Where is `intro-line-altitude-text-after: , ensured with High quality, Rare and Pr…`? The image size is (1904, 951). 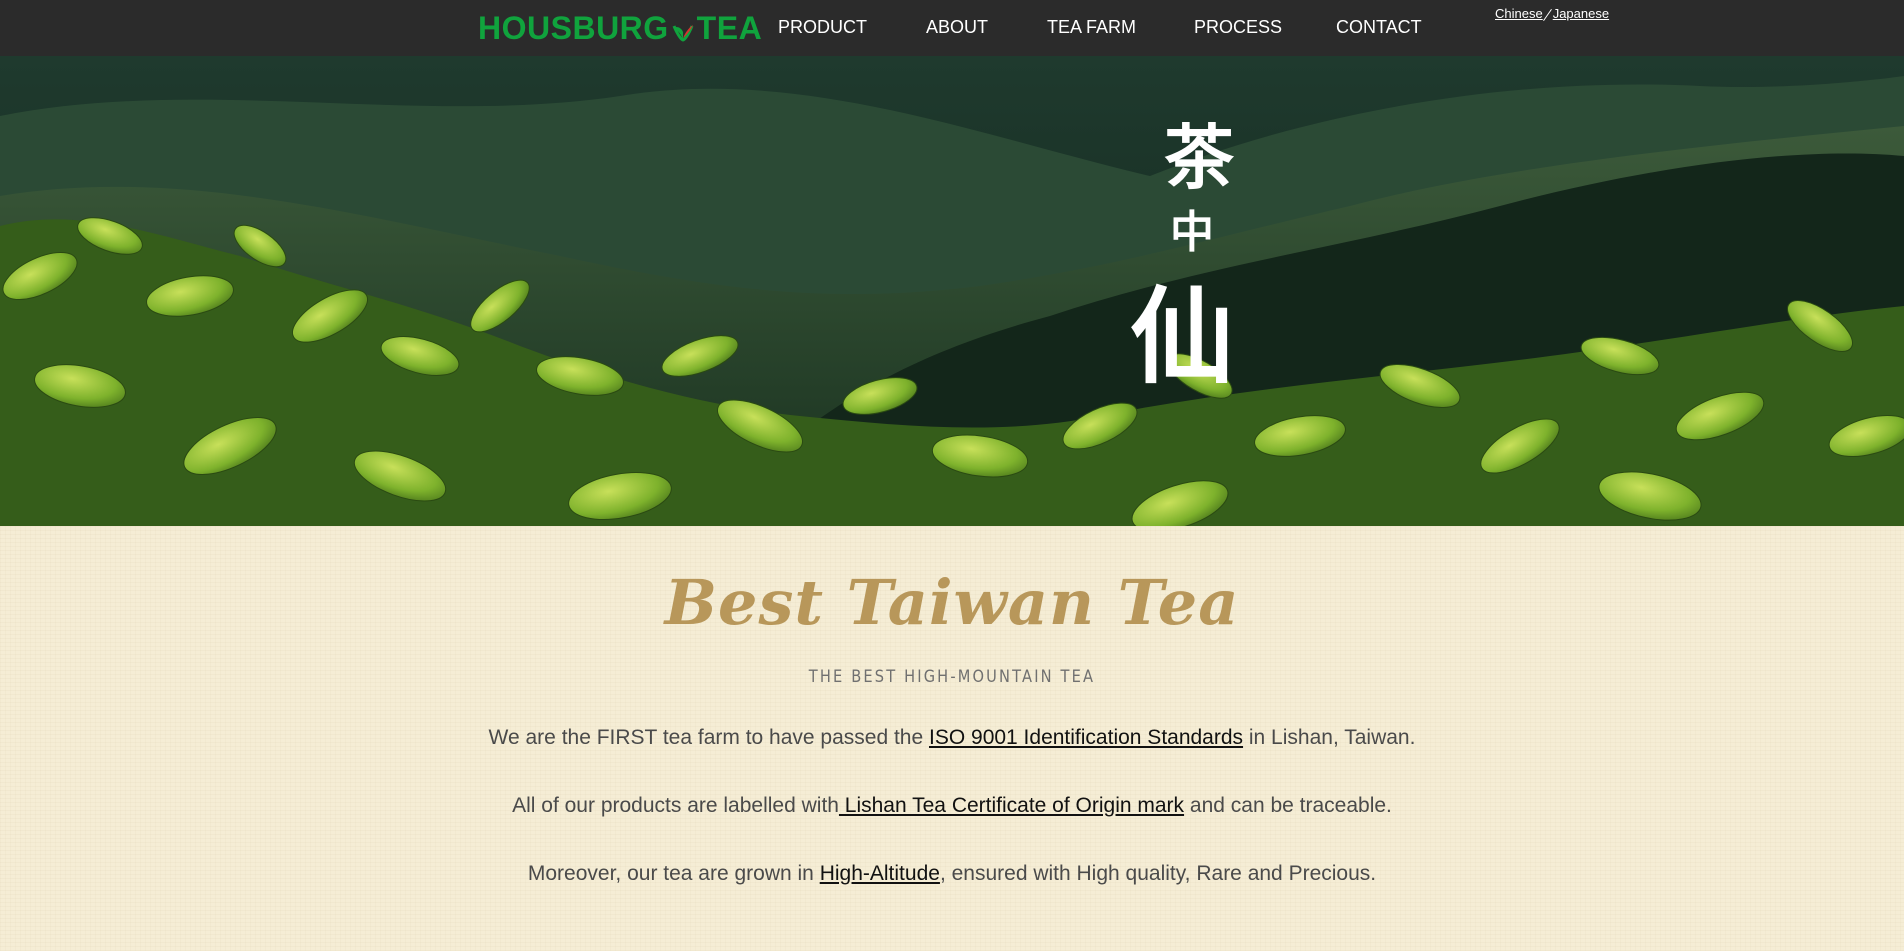 intro-line-altitude-text-after: , ensured with High quality, Rare and Pr… is located at coordinates (1158, 873).